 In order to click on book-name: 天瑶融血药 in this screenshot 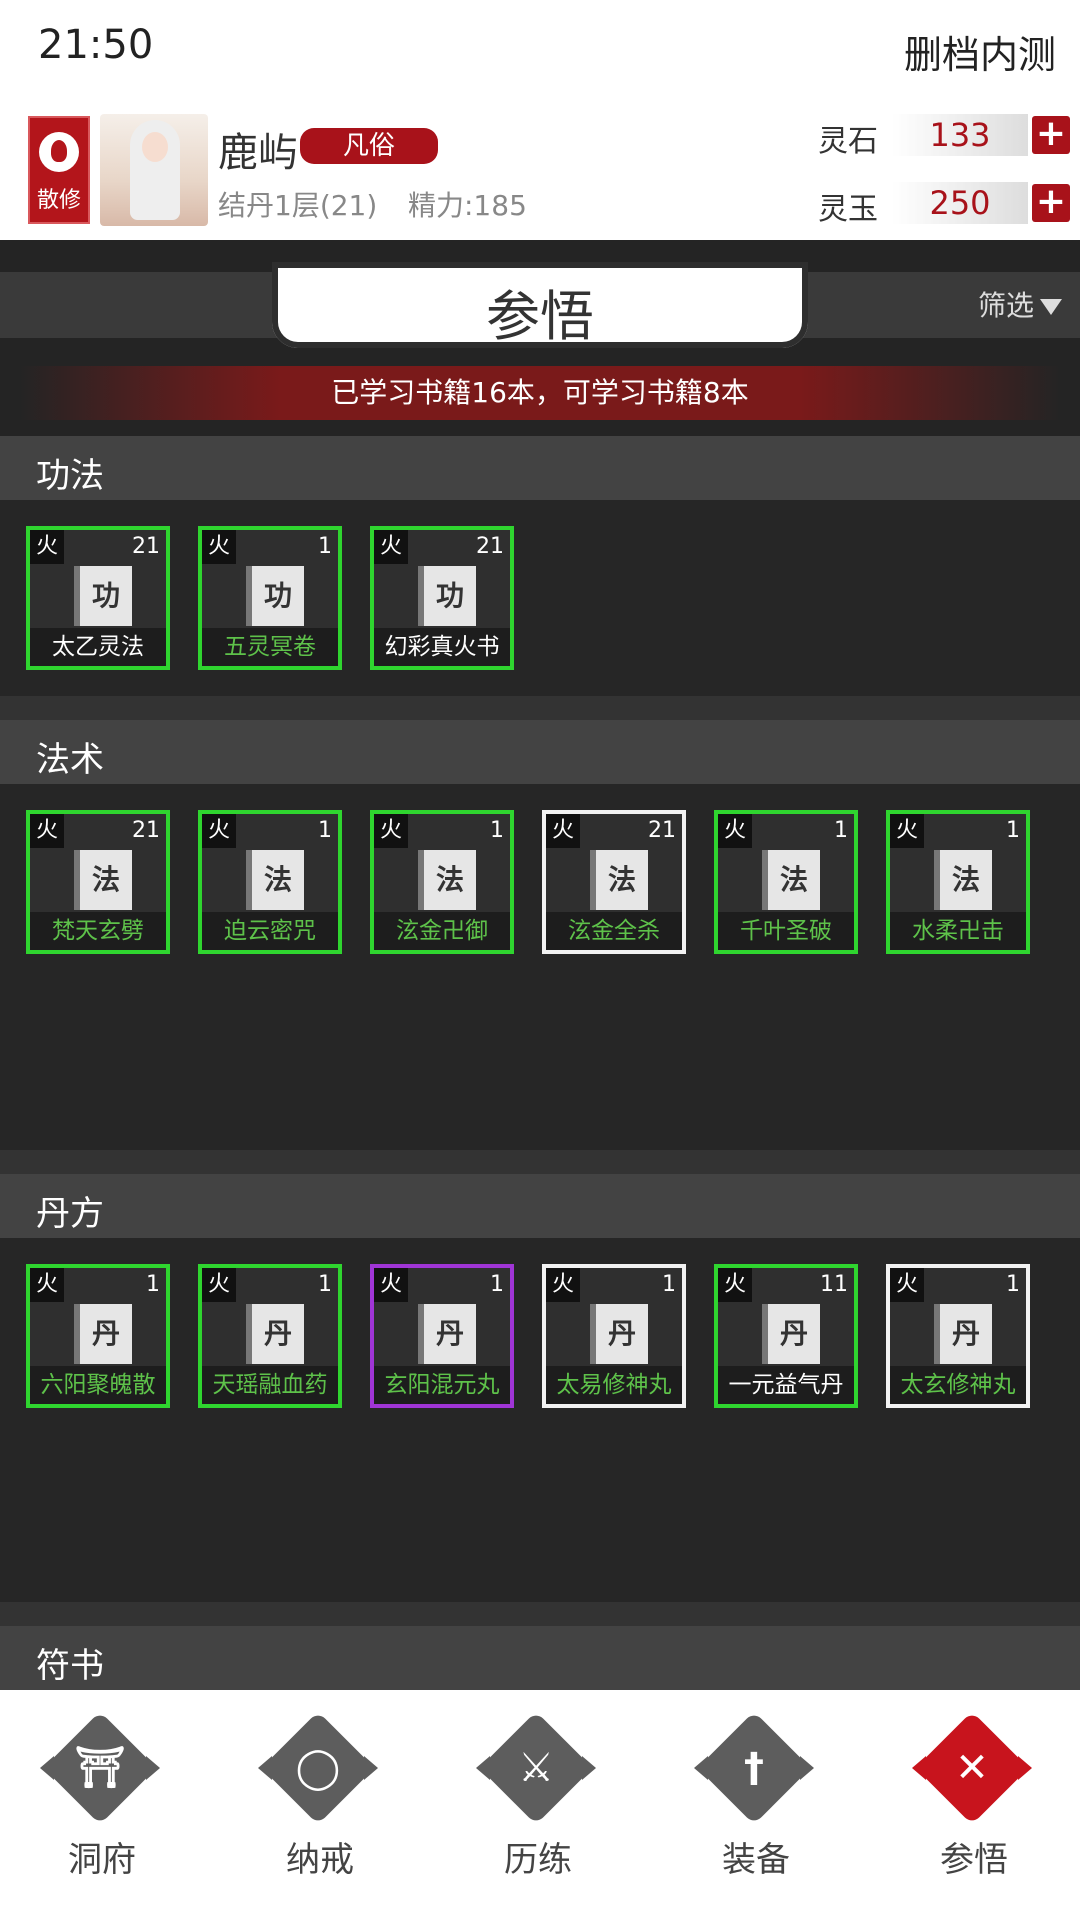, I will do `click(270, 1385)`.